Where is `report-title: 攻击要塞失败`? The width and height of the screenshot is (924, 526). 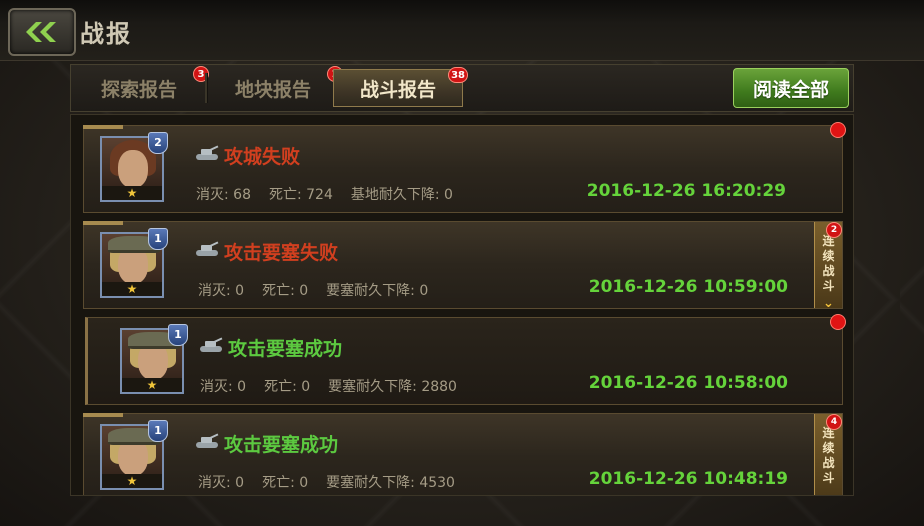
report-title: 攻击要塞失败 is located at coordinates (281, 253).